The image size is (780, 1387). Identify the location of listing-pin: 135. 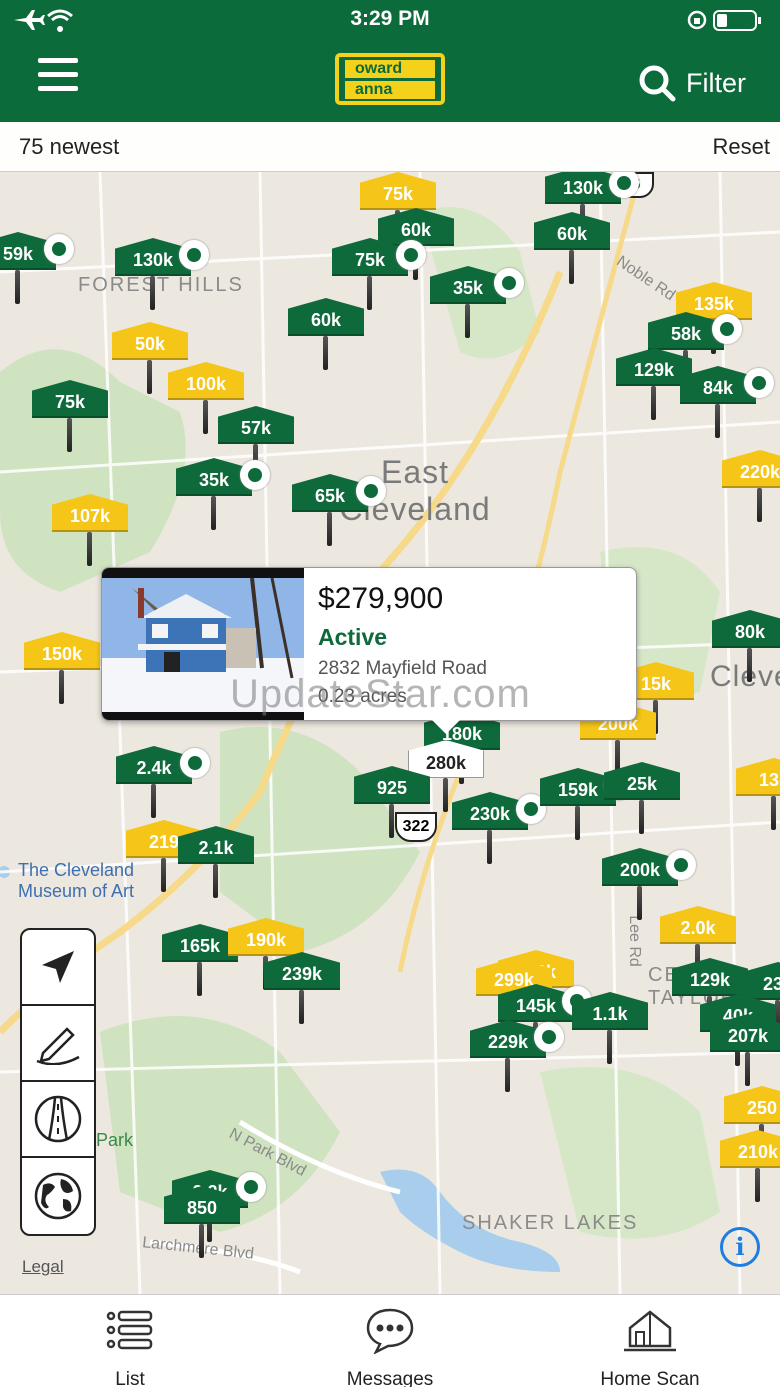
(758, 803).